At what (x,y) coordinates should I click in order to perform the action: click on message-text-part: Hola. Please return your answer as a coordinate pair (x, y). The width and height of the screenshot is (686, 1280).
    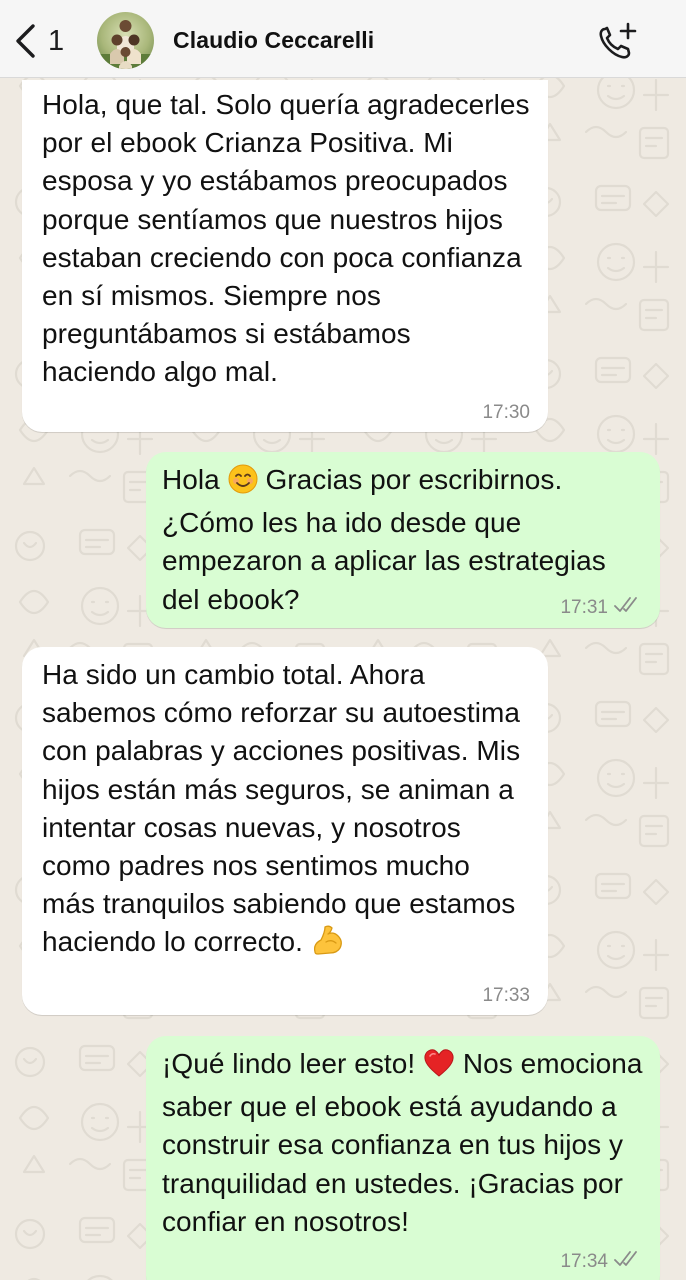
    Looking at the image, I should click on (195, 479).